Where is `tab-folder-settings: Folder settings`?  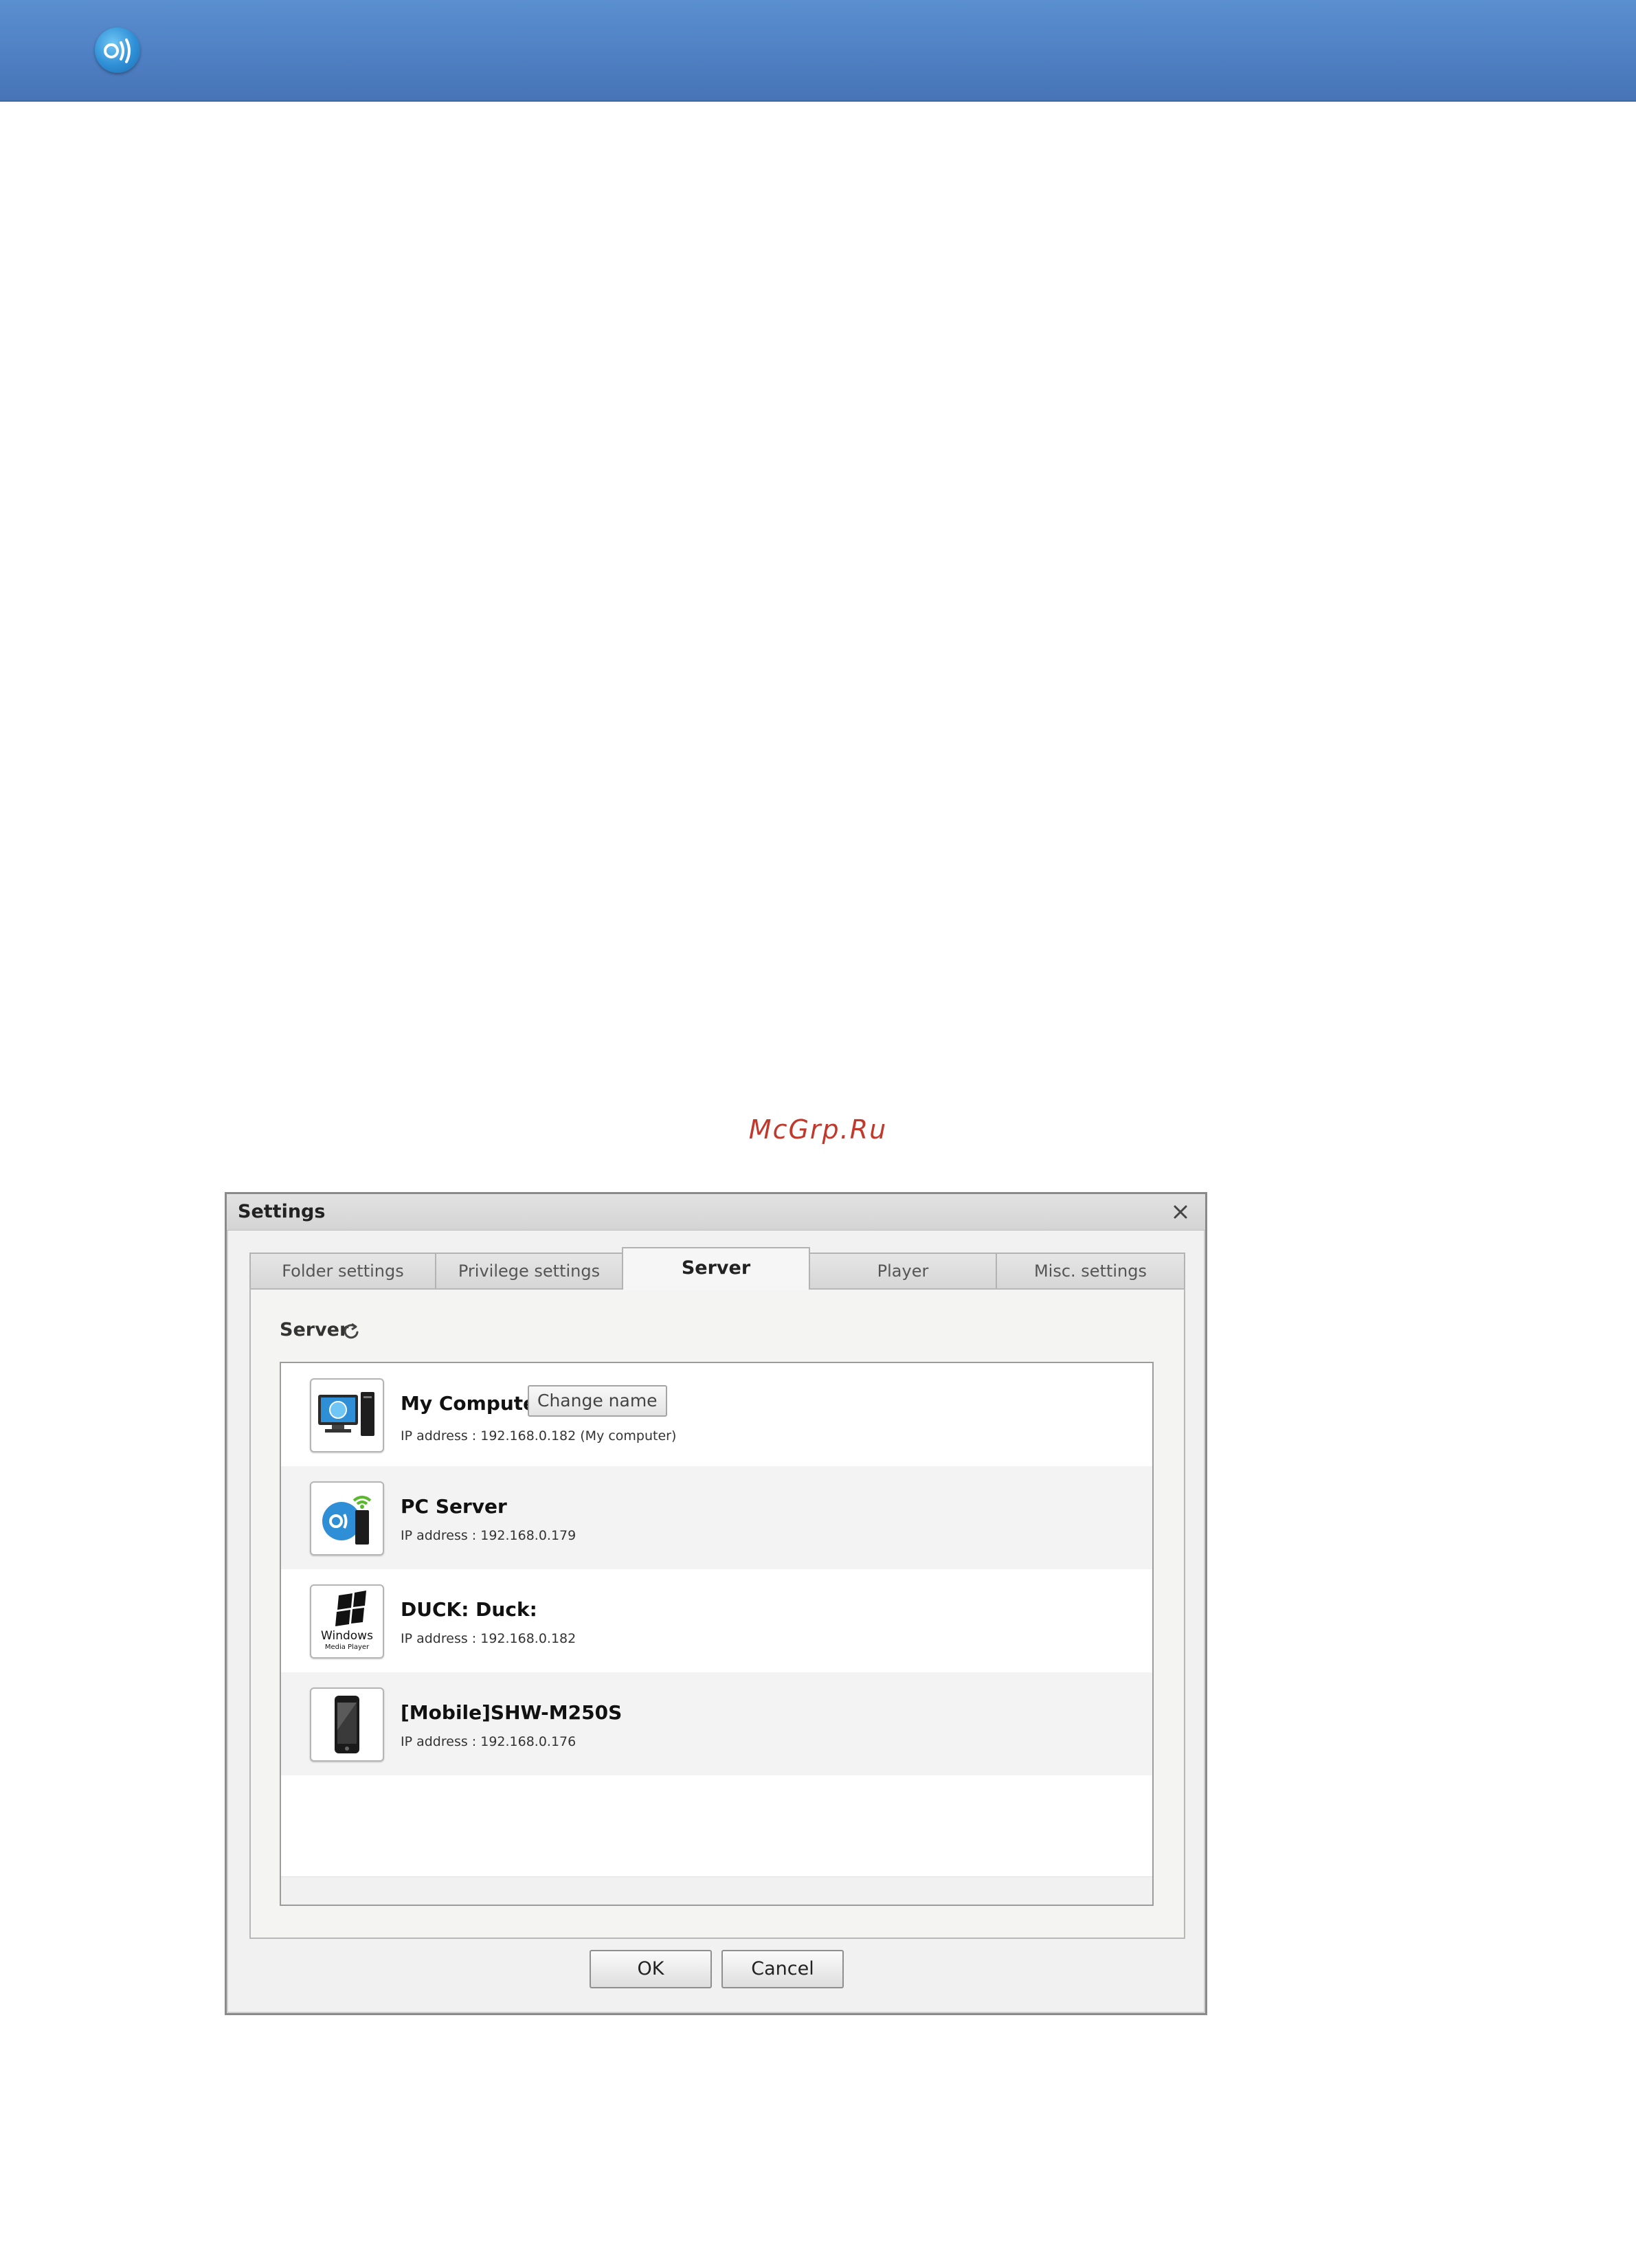
tab-folder-settings: Folder settings is located at coordinates (342, 1270).